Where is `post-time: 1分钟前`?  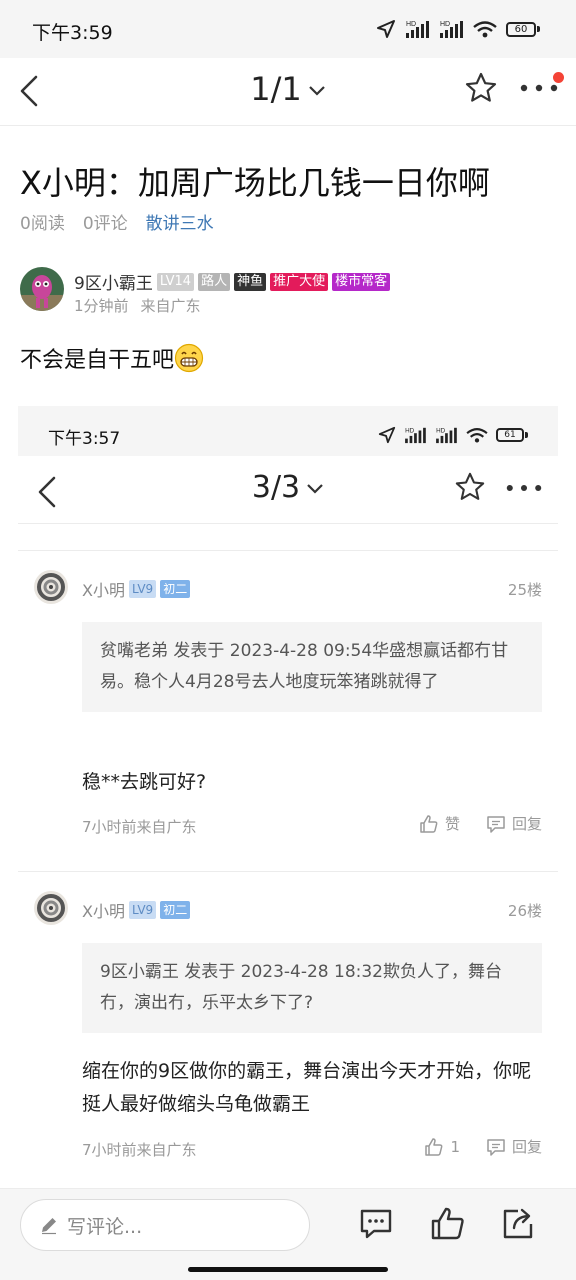
post-time: 1分钟前 is located at coordinates (101, 306).